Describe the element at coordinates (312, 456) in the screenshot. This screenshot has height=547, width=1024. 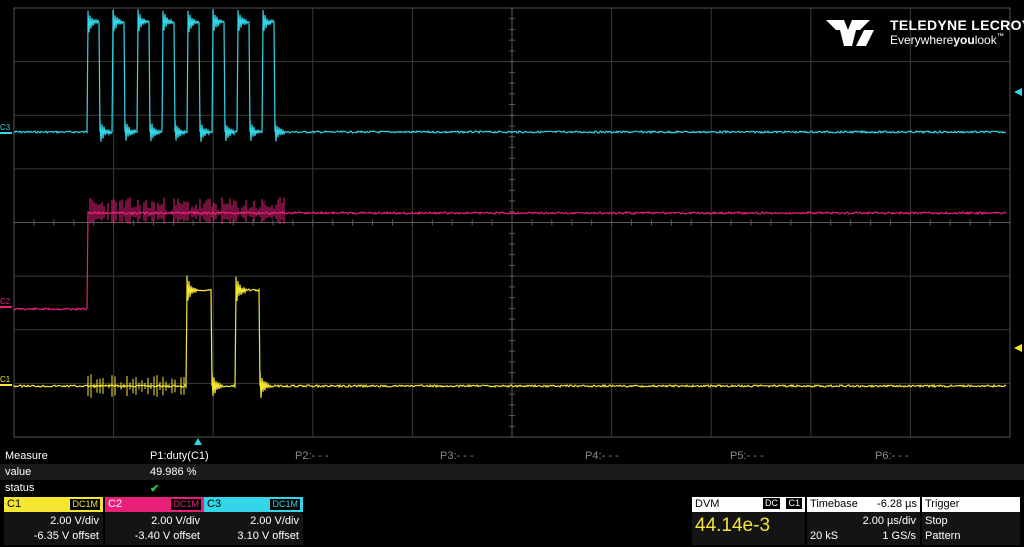
I see `param-p2: P2:- - -` at that location.